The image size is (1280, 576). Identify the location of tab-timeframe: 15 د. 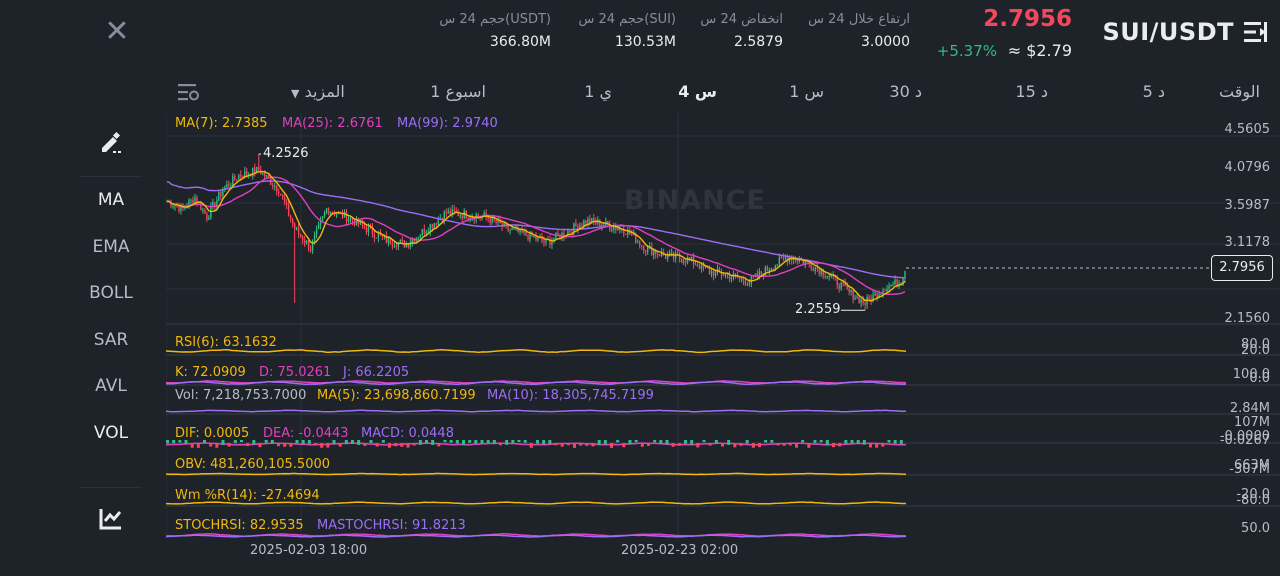
(1031, 91).